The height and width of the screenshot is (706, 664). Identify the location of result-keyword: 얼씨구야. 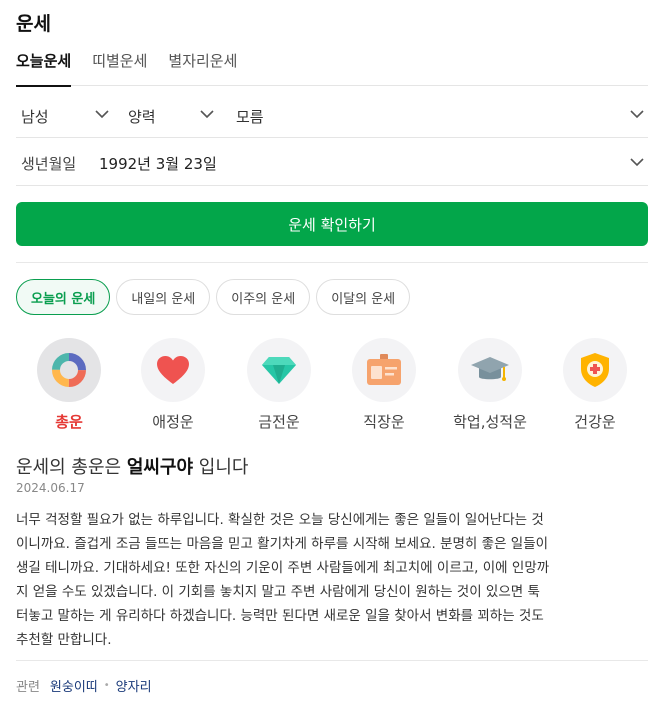
(160, 467).